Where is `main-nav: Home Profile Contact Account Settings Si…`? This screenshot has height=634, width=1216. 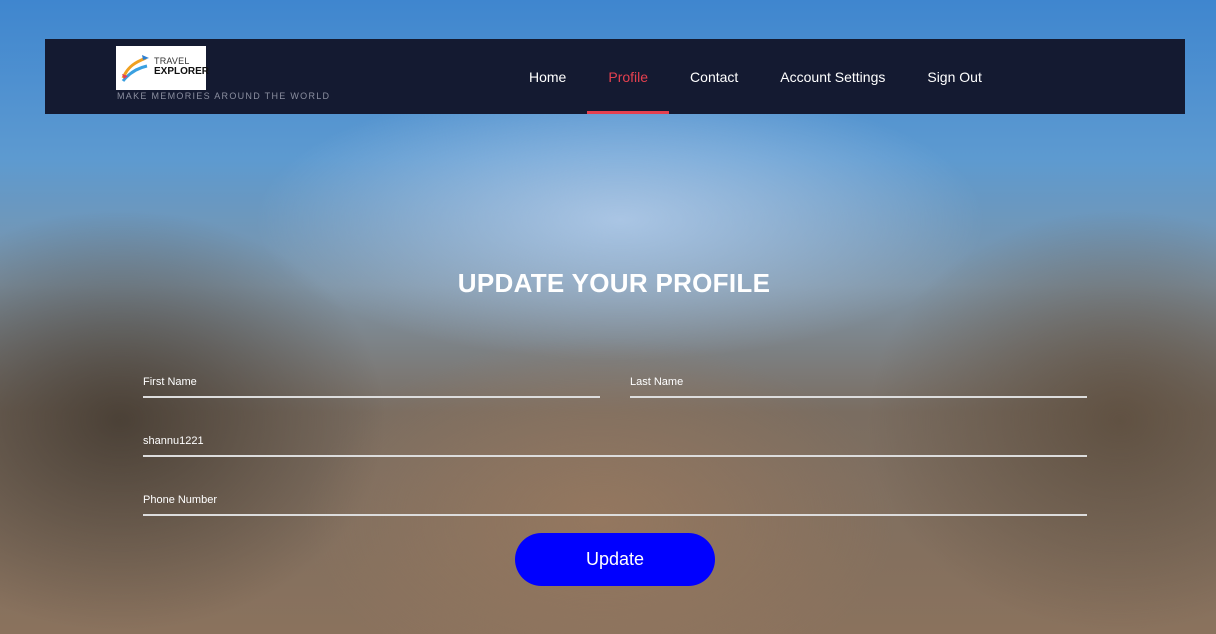
main-nav: Home Profile Contact Account Settings Si… is located at coordinates (755, 76).